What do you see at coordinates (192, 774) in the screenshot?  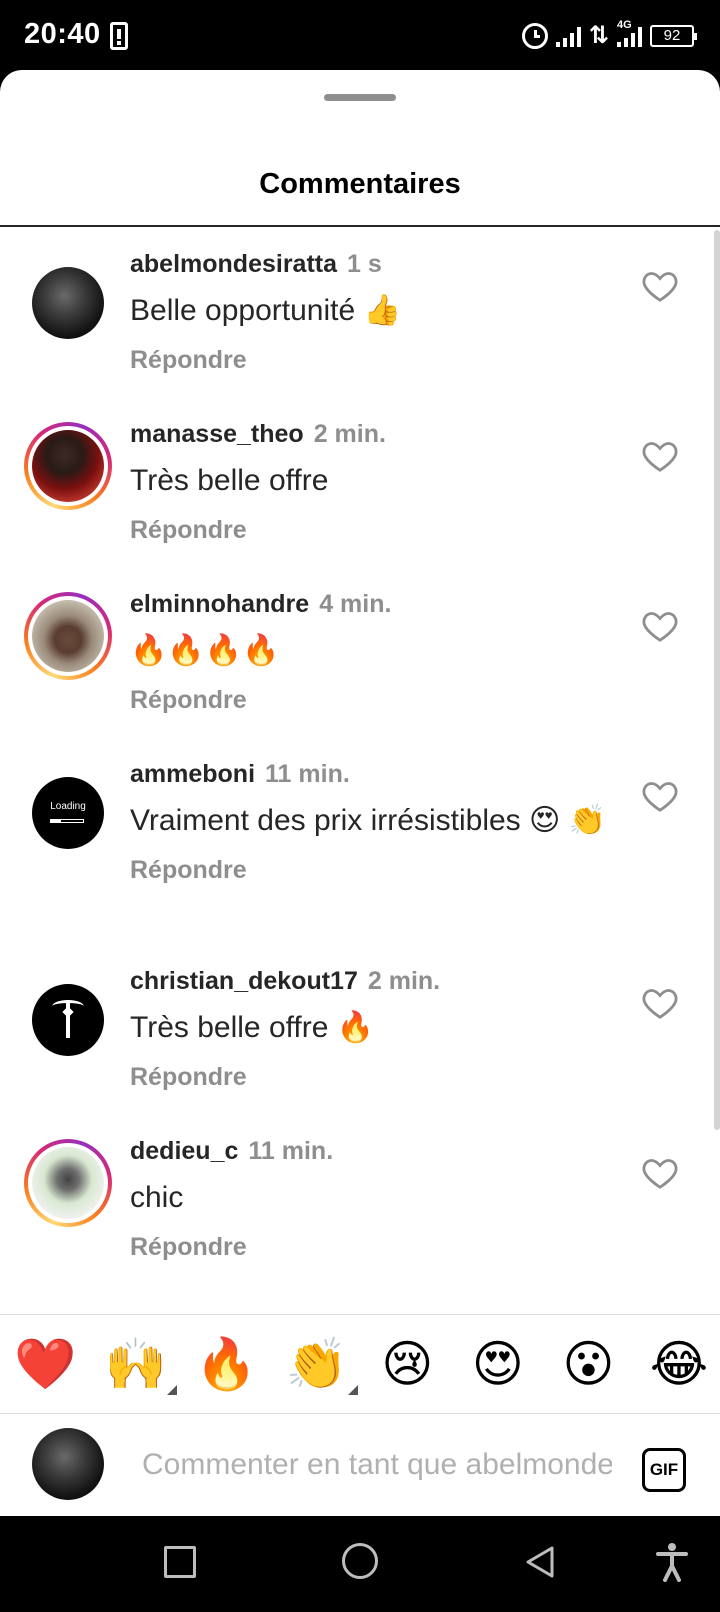 I see `comment-username: ammeboni` at bounding box center [192, 774].